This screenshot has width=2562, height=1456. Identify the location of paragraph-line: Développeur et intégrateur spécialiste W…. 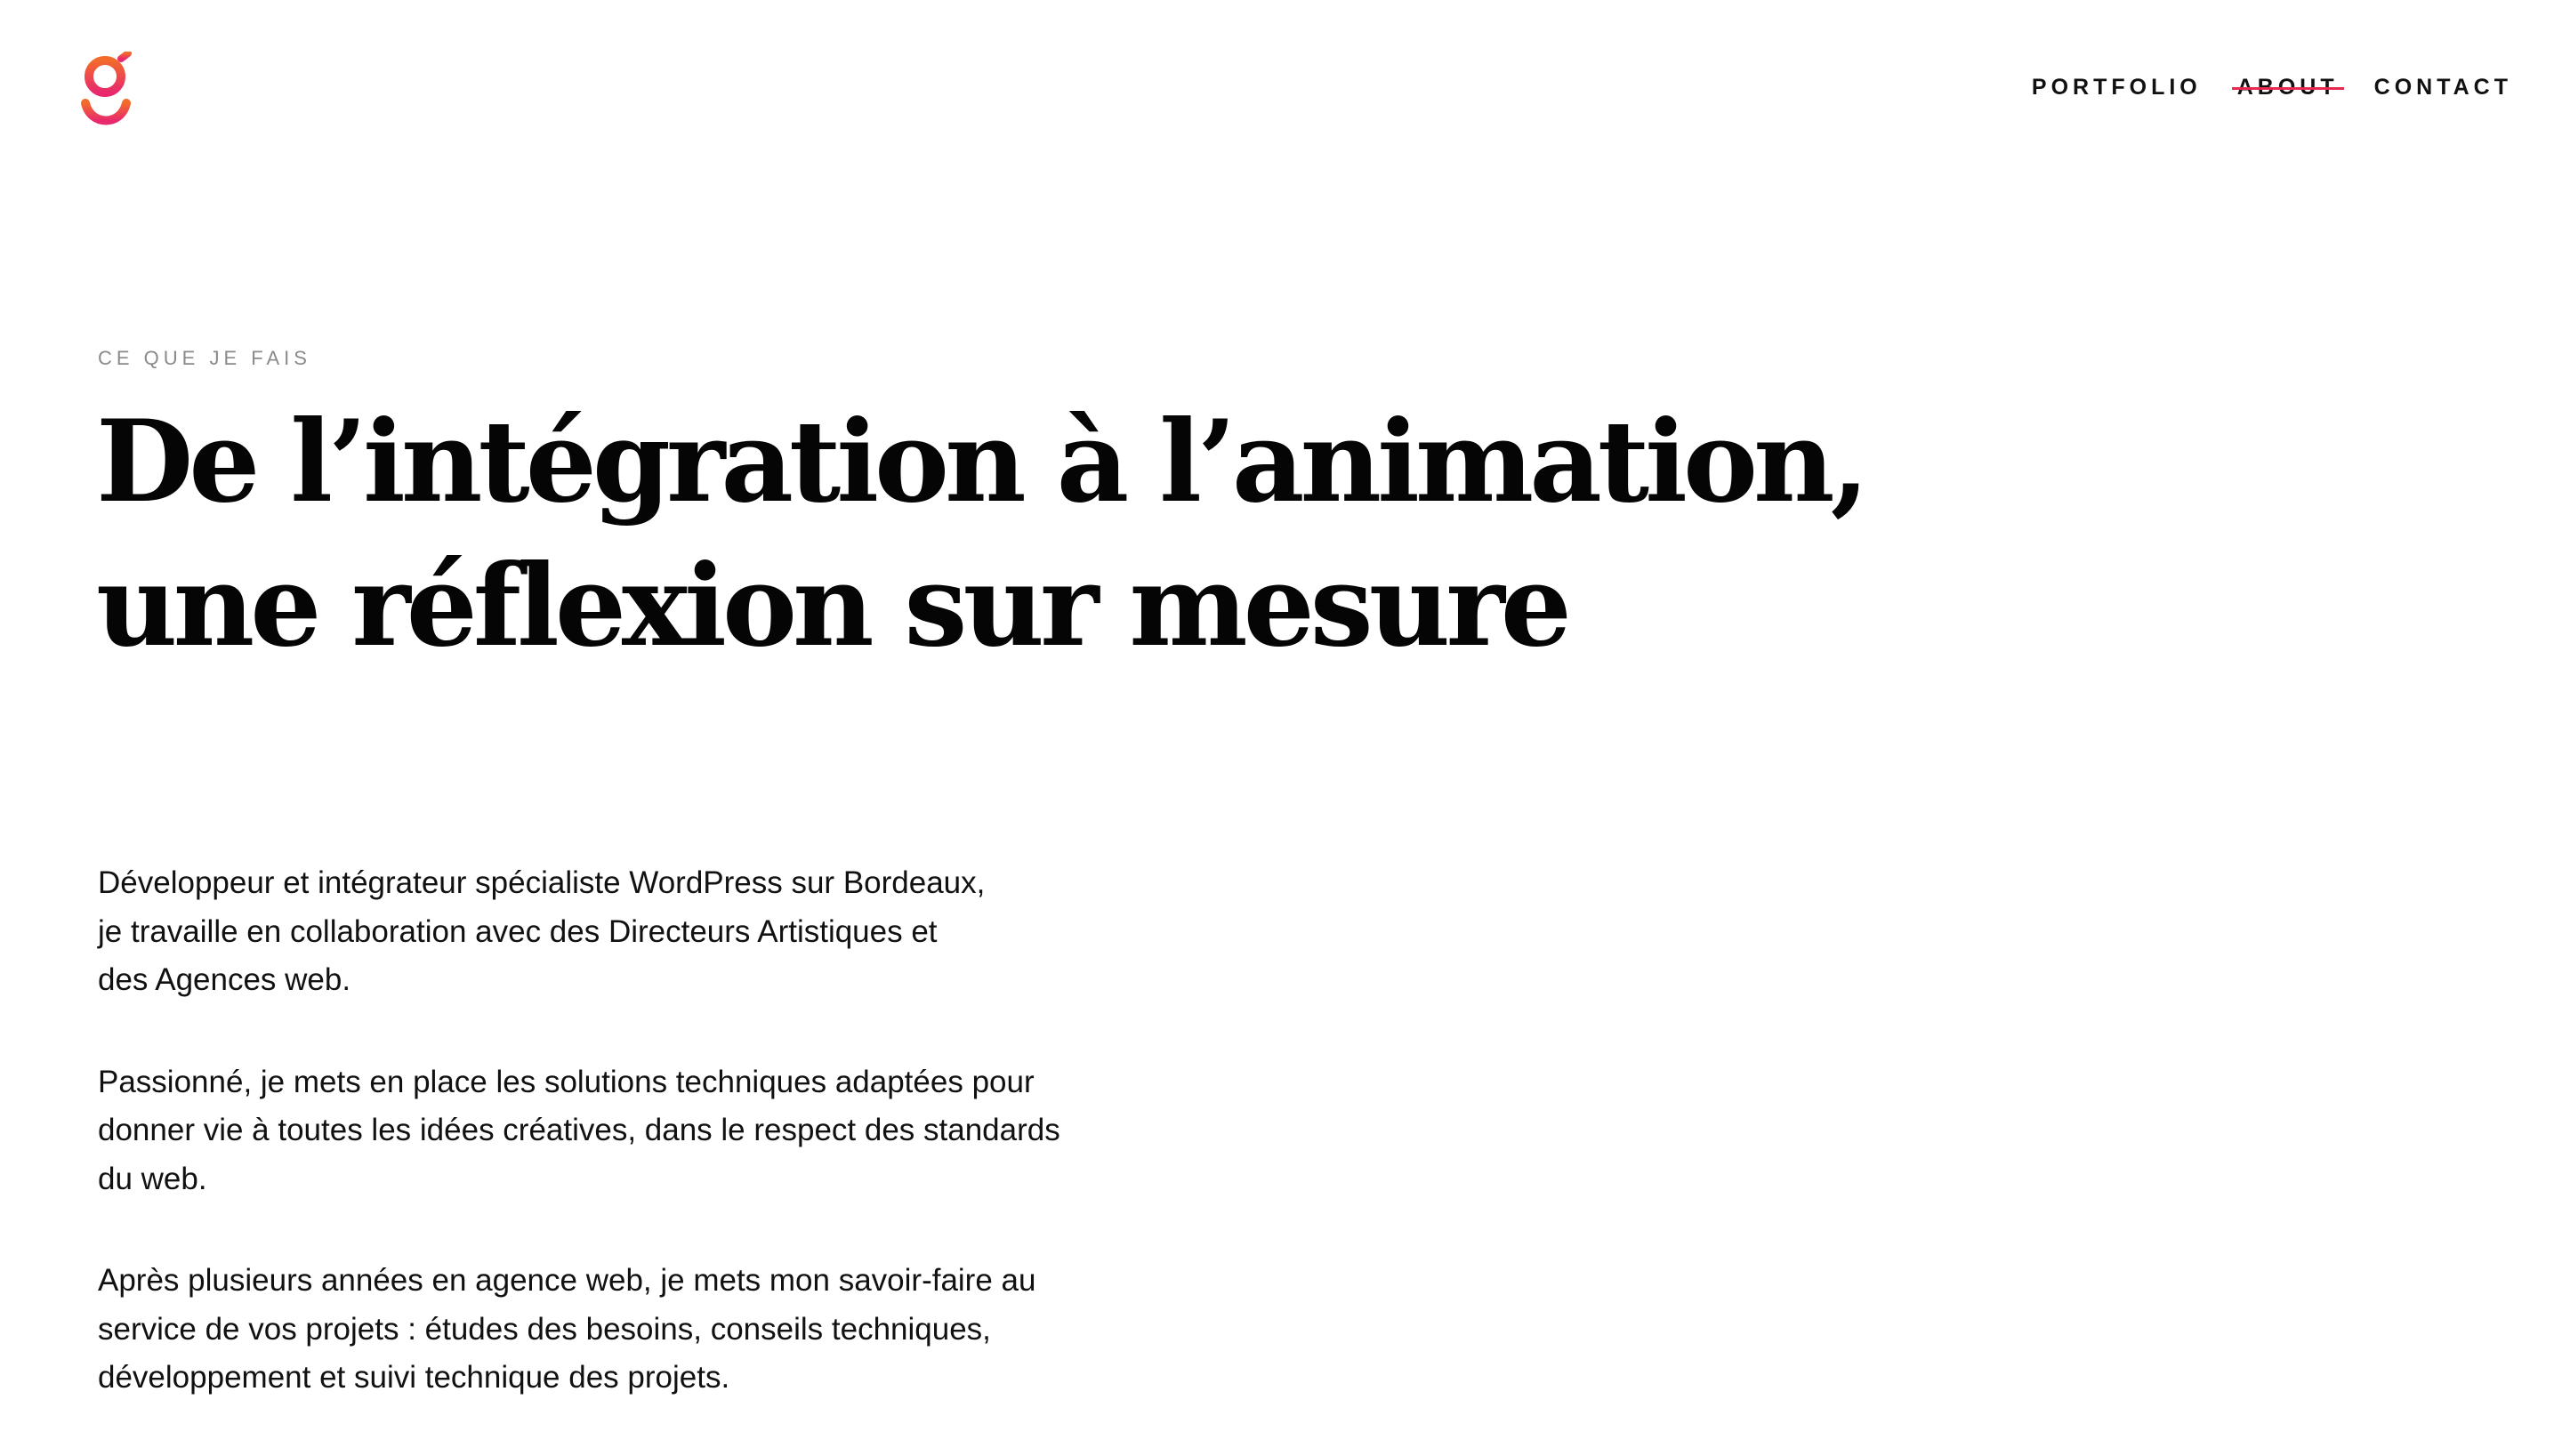
(542, 882).